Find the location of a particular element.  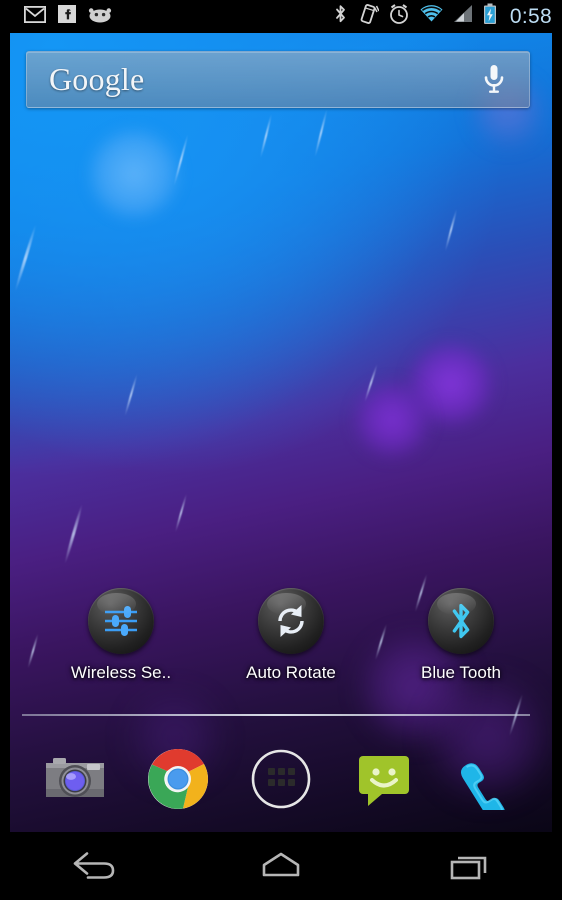

dock is located at coordinates (281, 779).